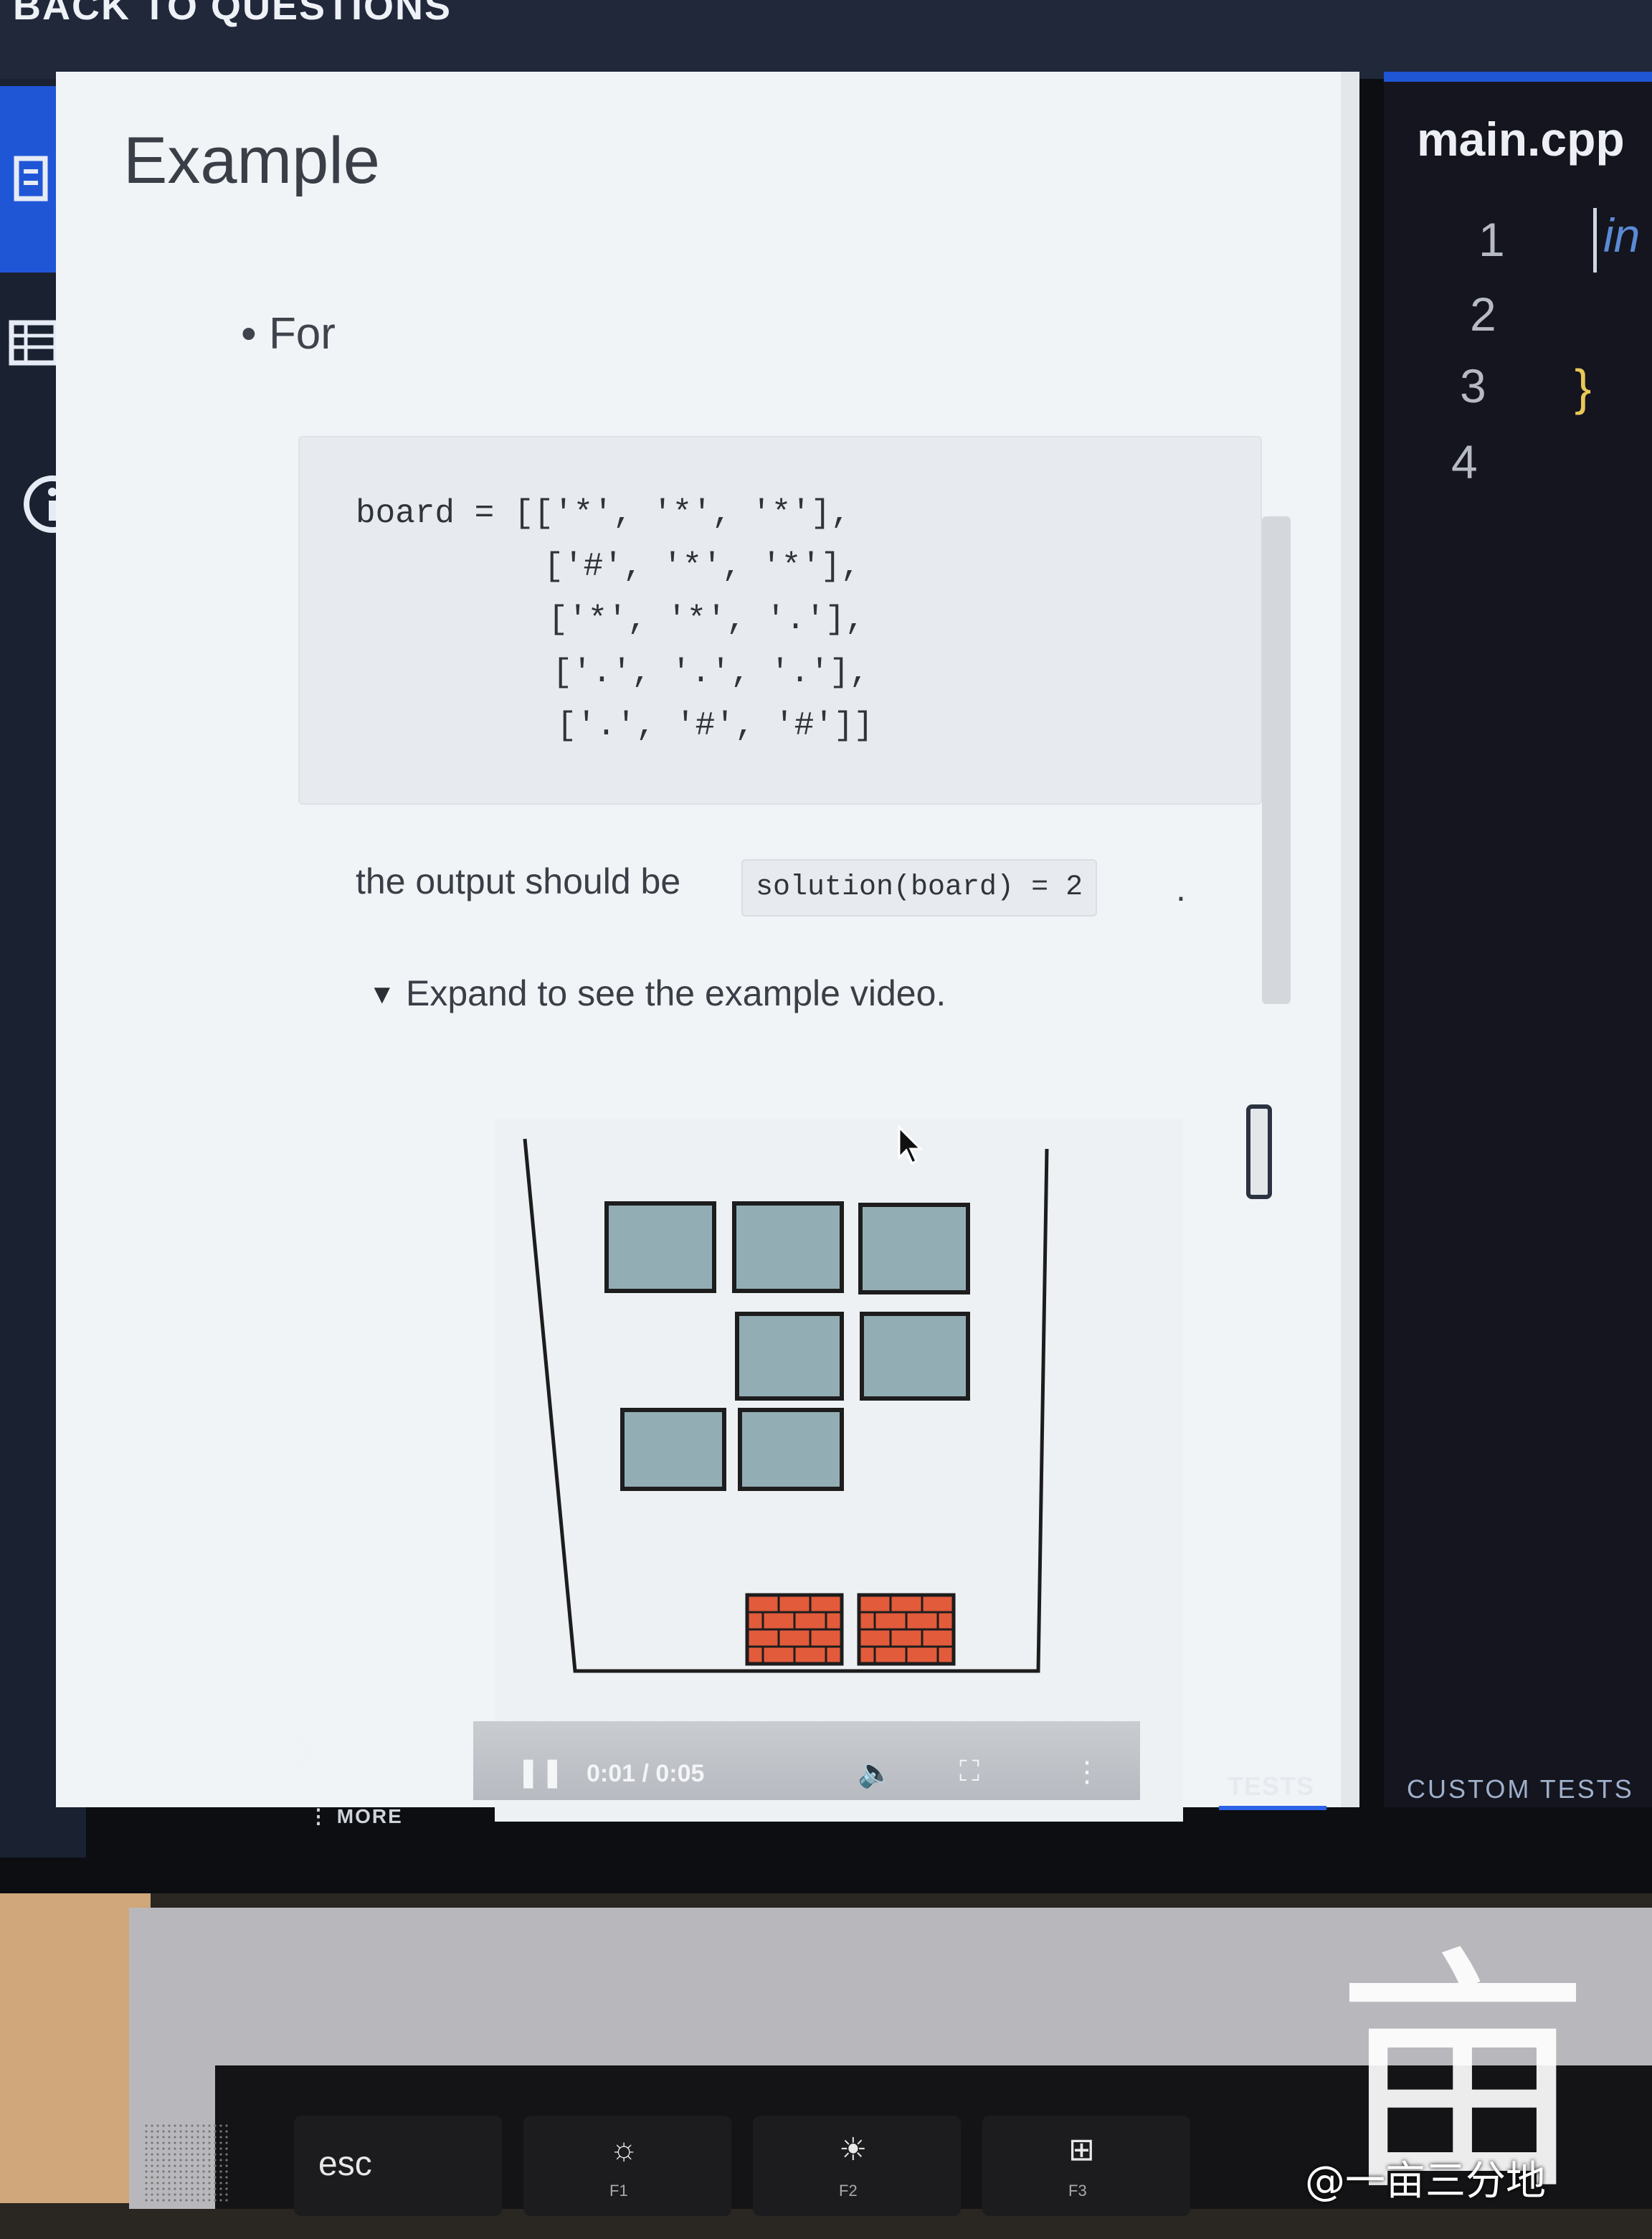  What do you see at coordinates (1425, 2181) in the screenshot?
I see `watermark-text: @一亩三分地` at bounding box center [1425, 2181].